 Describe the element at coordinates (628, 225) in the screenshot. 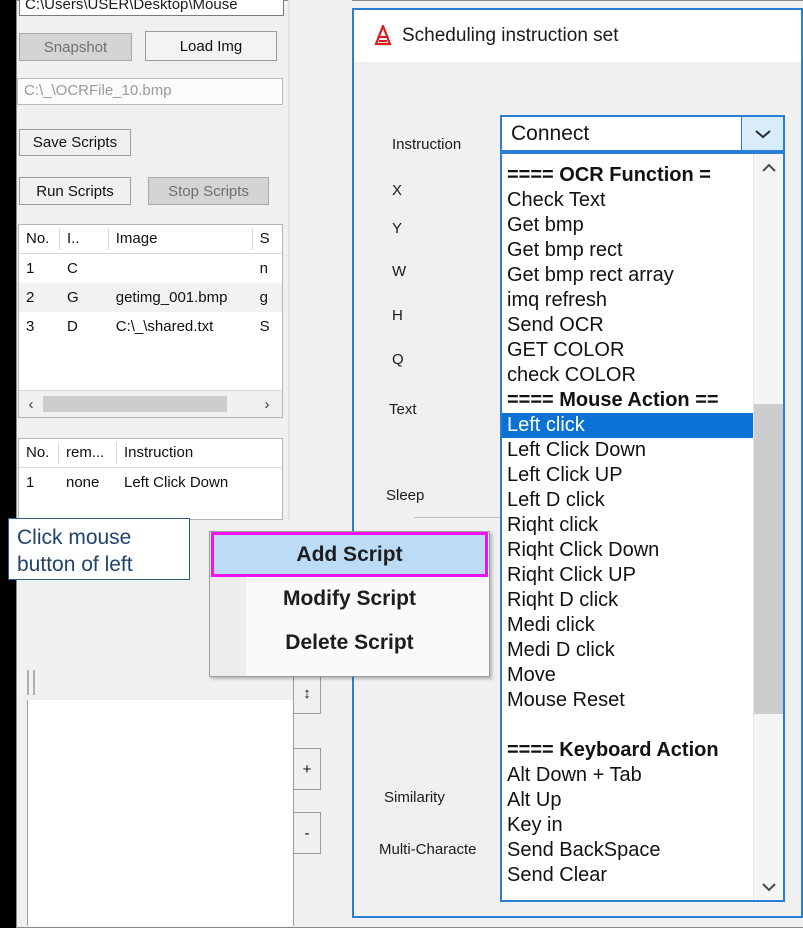

I see `dropdown-item: Get bmp` at that location.